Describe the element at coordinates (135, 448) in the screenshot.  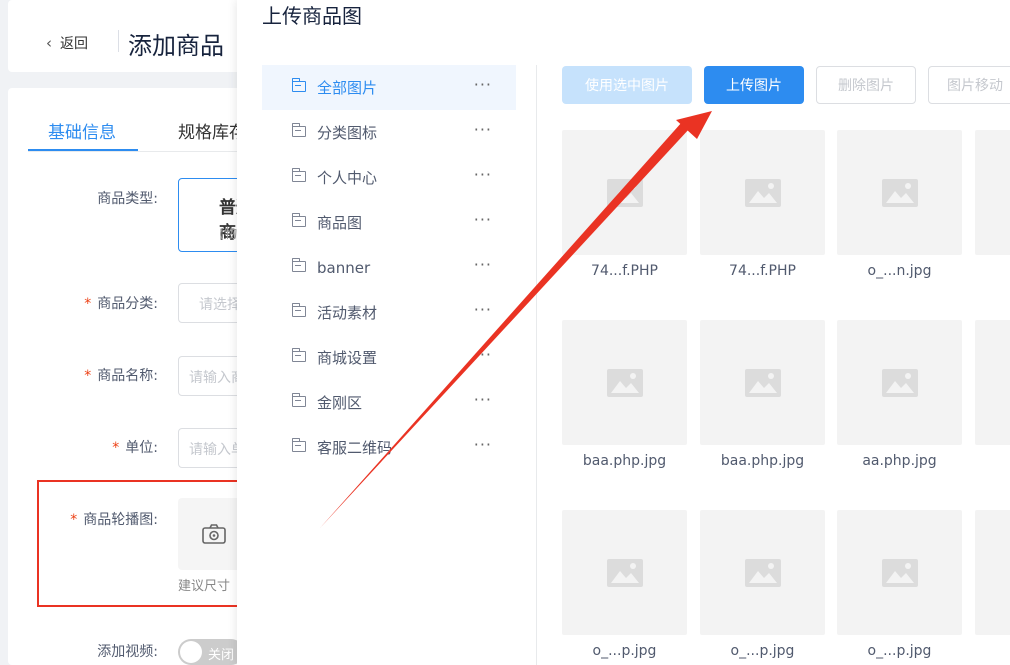
I see `unit-label: * 单位:` at that location.